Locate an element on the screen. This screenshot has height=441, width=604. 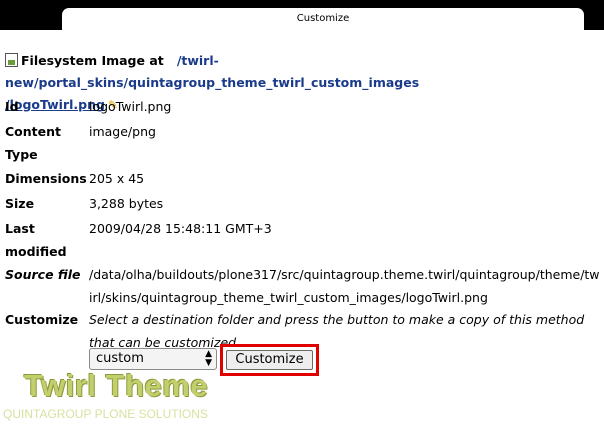
field-label: Content Type is located at coordinates (33, 143).